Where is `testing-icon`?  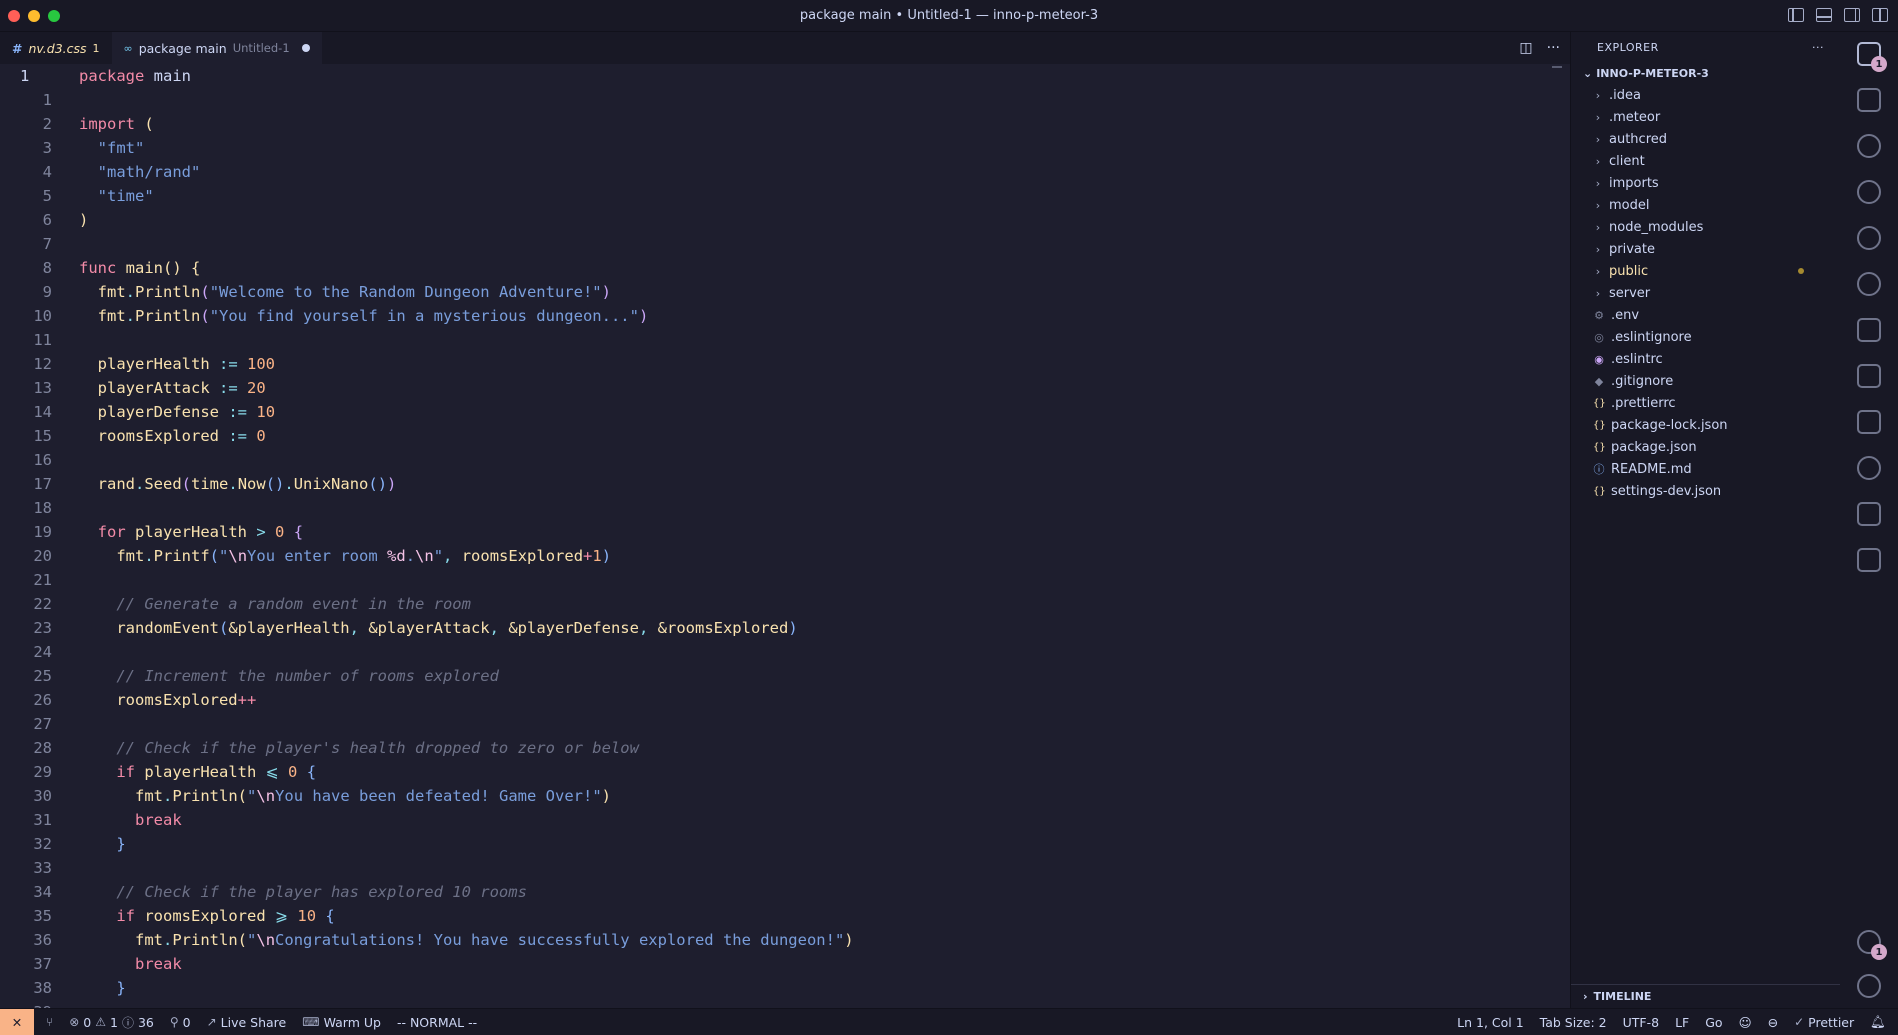
testing-icon is located at coordinates (1869, 422).